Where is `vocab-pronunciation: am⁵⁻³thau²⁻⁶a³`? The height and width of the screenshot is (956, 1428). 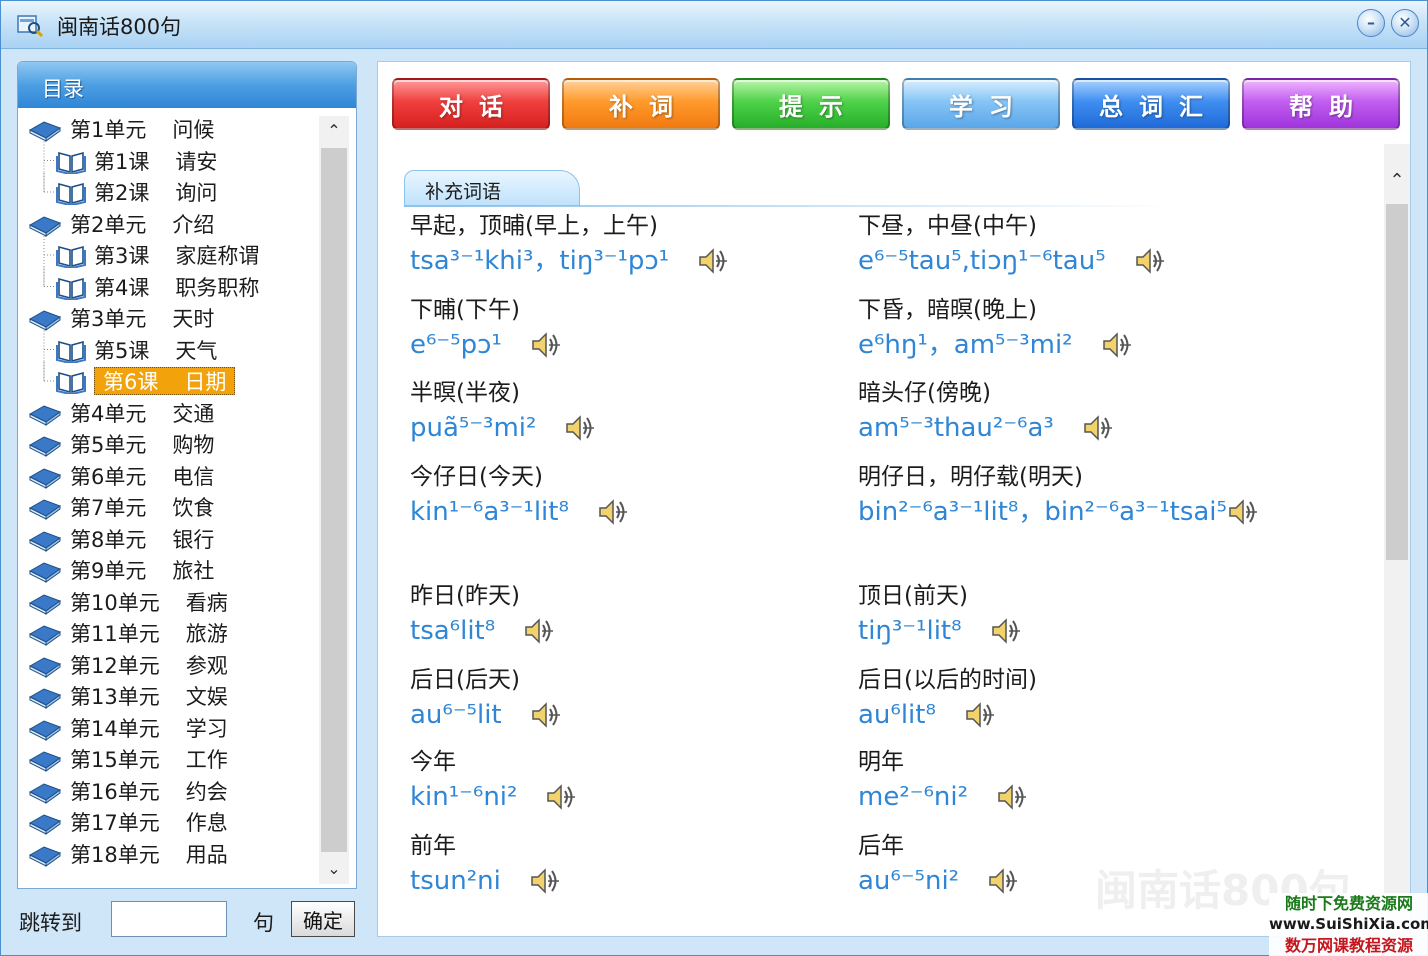 vocab-pronunciation: am⁵⁻³thau²⁻⁶a³ is located at coordinates (1063, 428).